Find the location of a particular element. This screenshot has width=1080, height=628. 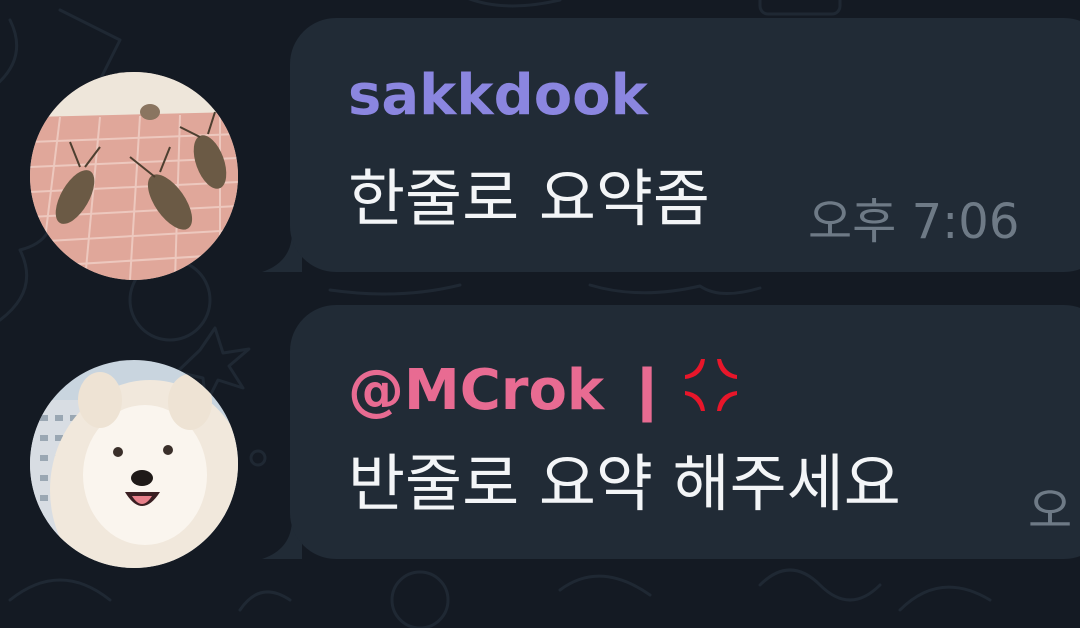

samoyed-dog-photo-avatar is located at coordinates (134, 464).